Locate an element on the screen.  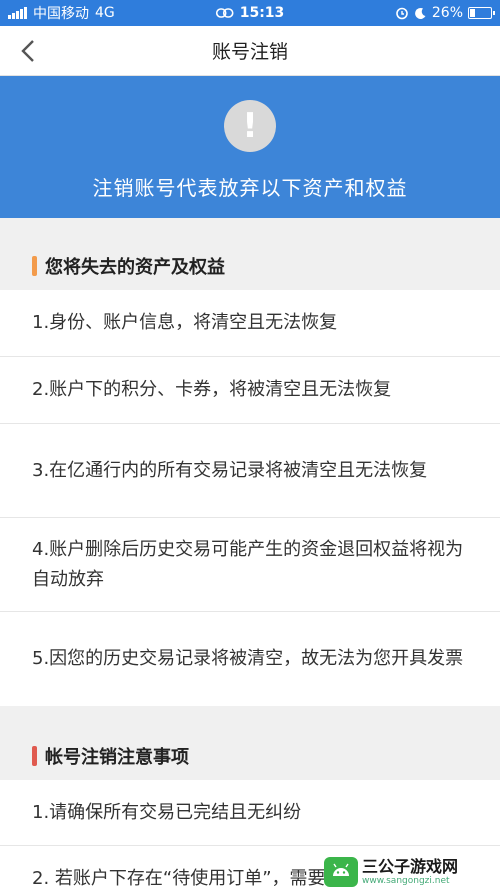
android-logo-icon is located at coordinates (341, 872).